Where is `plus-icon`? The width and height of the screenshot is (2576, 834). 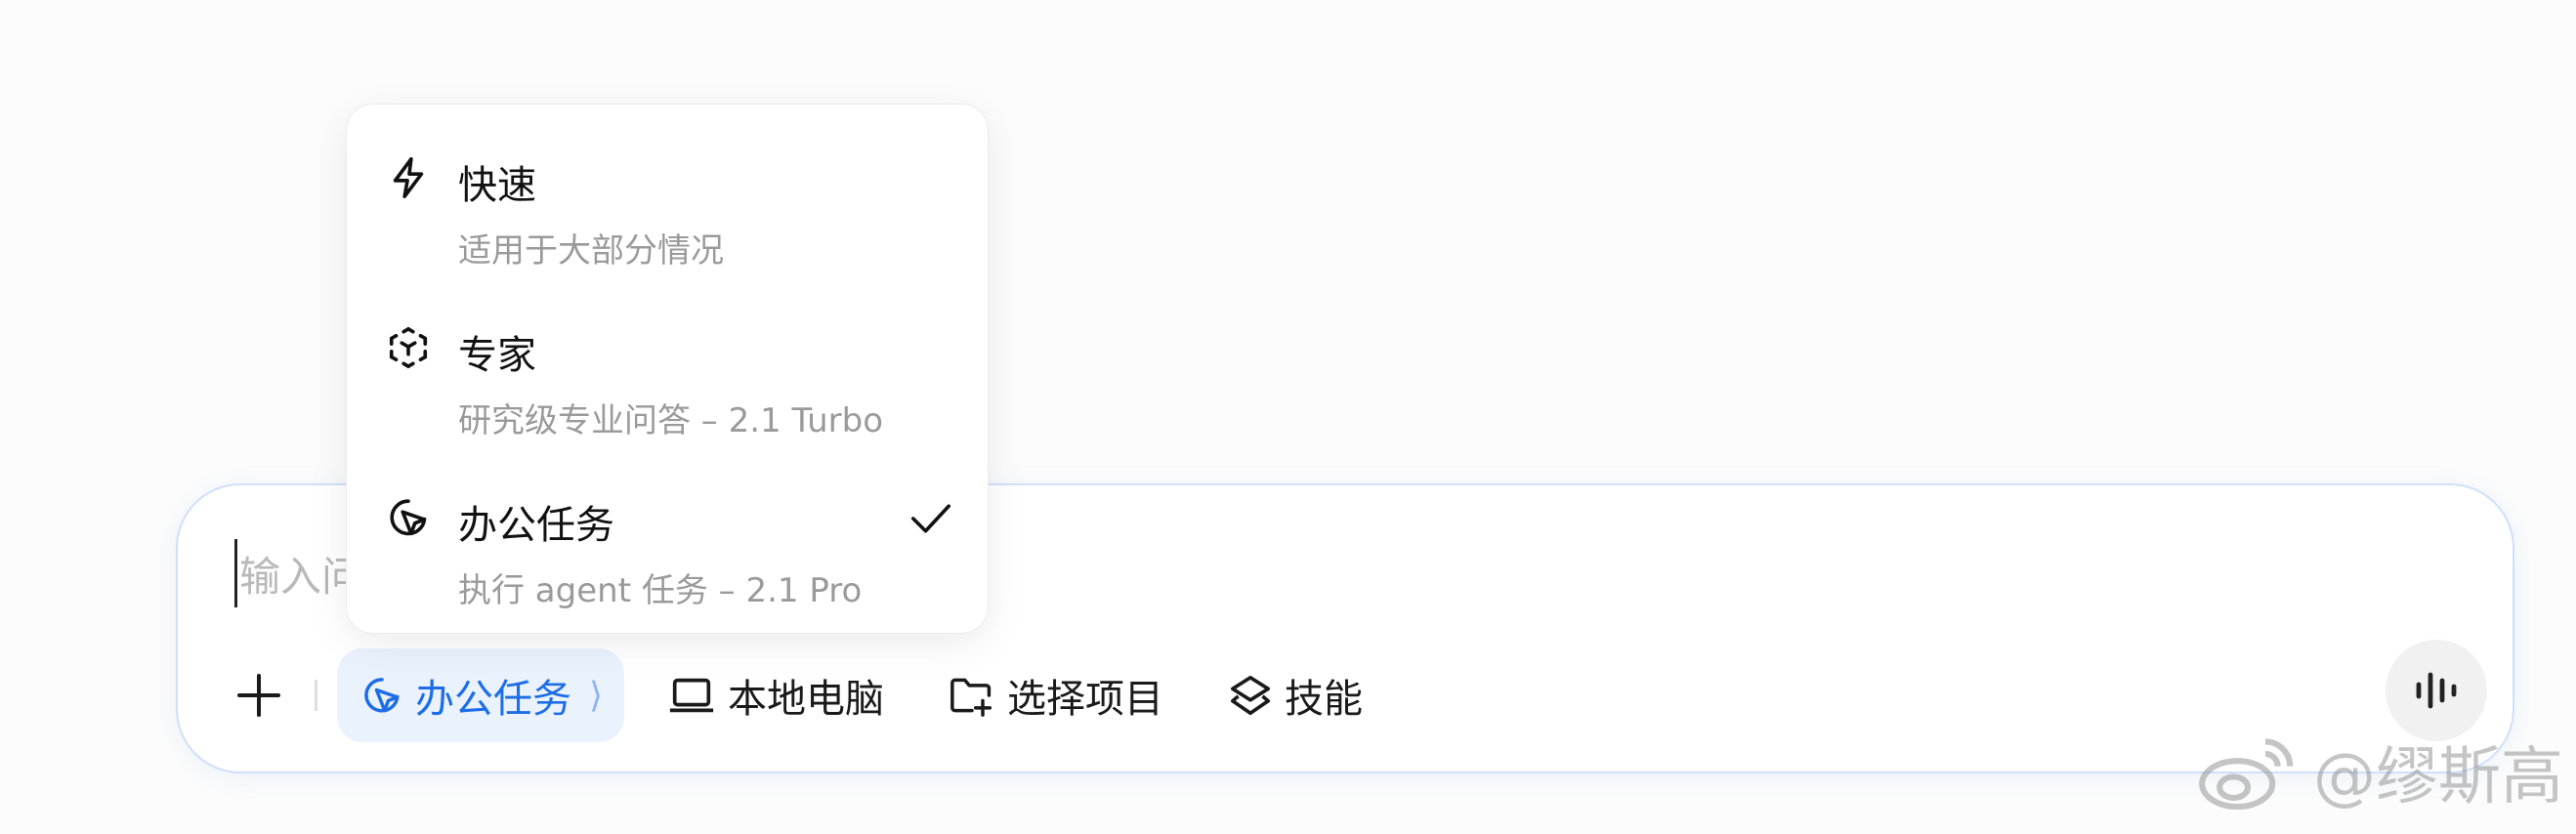
plus-icon is located at coordinates (258, 695).